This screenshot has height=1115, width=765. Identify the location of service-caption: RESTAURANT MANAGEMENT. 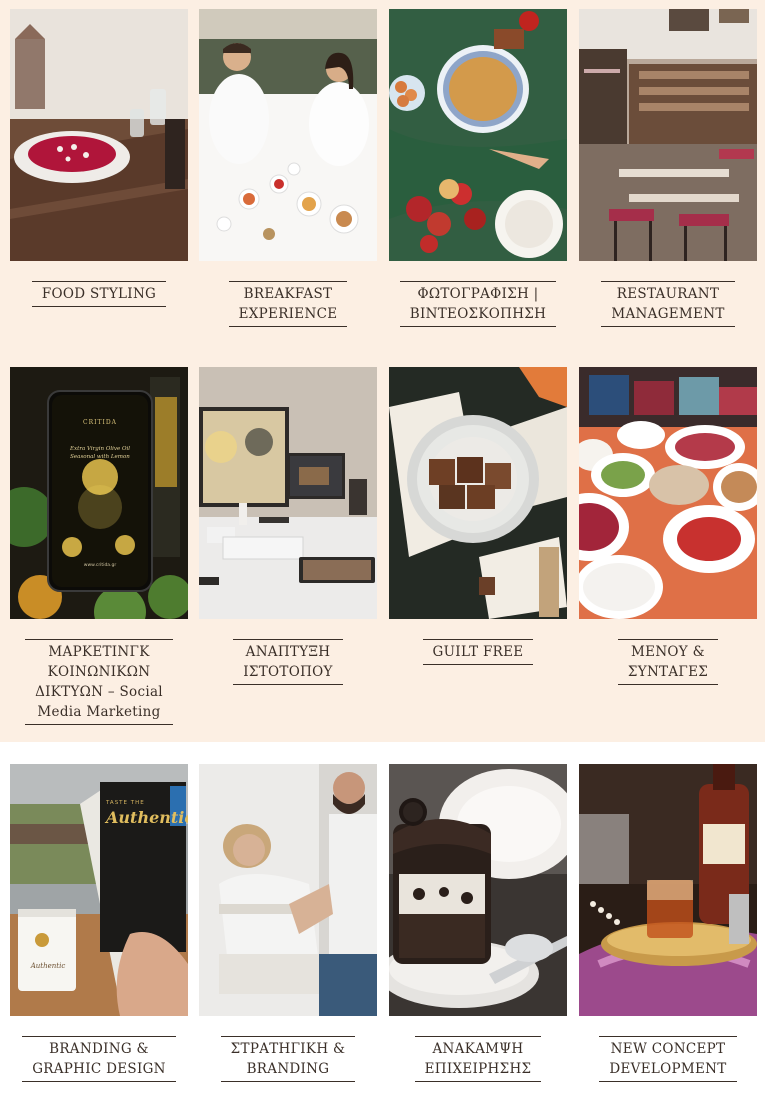
(668, 304).